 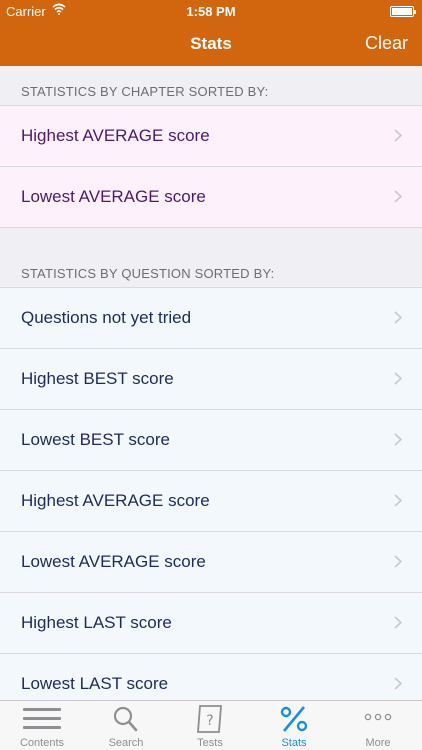 I want to click on row-label: Highest BEST score, so click(x=97, y=378).